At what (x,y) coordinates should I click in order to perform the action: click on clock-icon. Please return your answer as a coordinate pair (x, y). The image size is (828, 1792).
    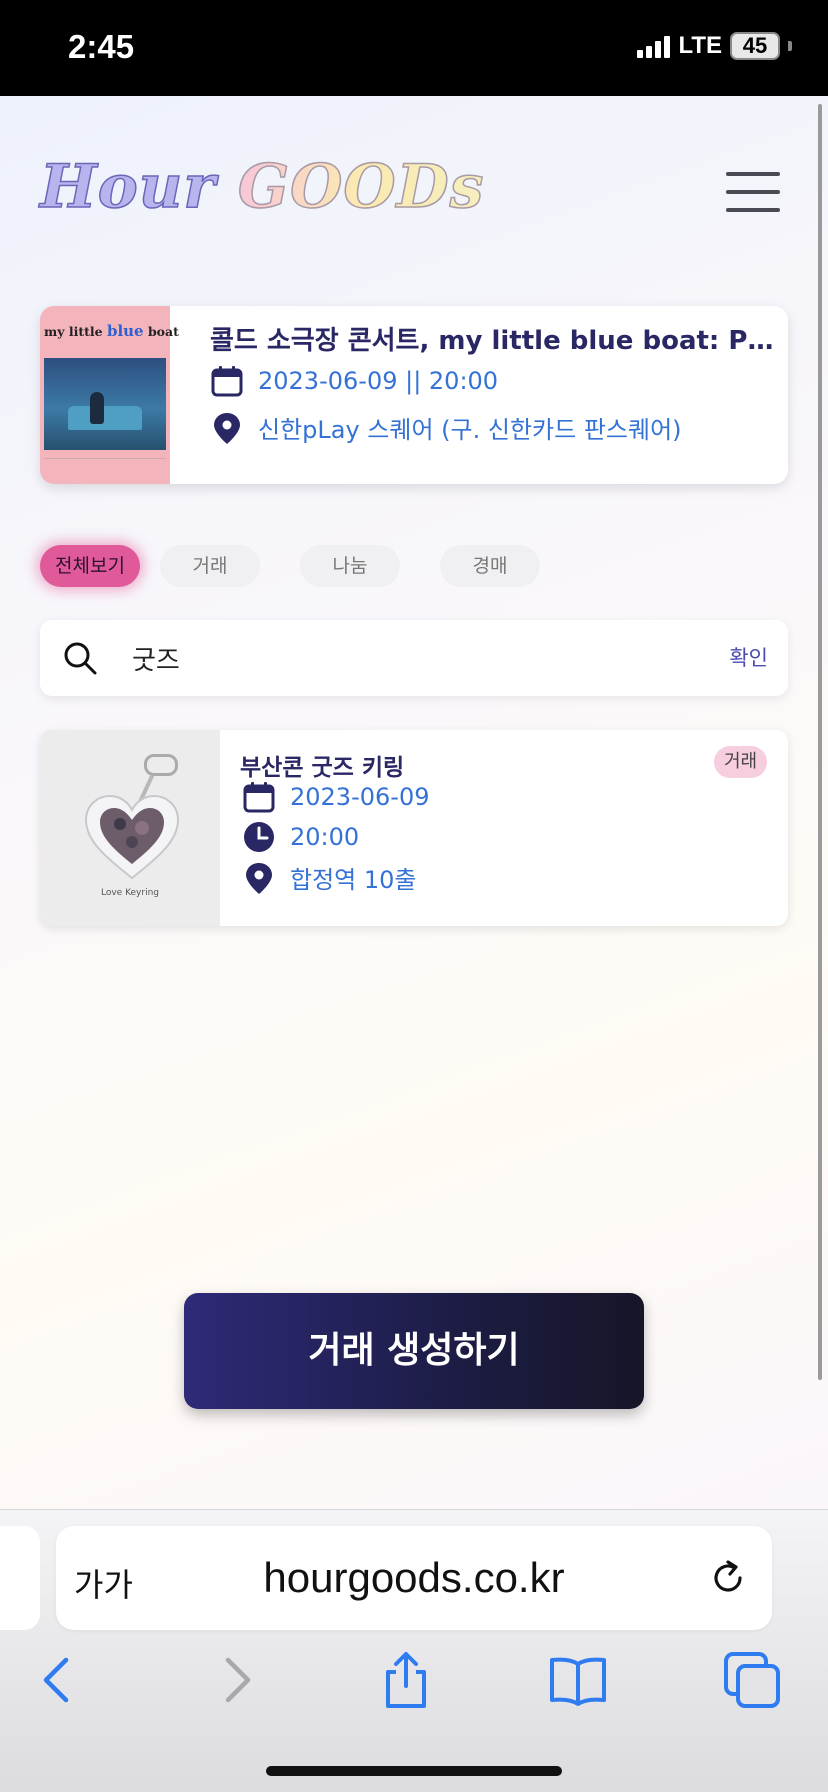
    Looking at the image, I should click on (259, 837).